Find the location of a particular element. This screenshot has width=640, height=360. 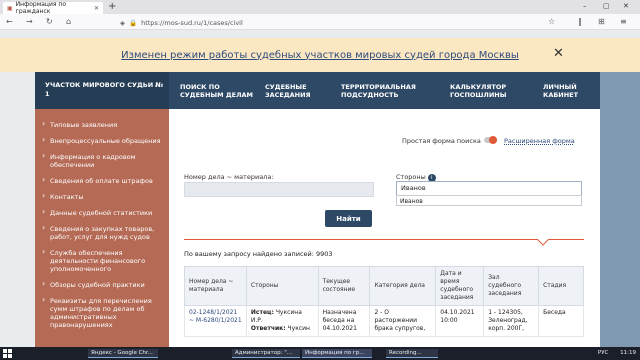

extensions-icon: ⊞ is located at coordinates (601, 21).